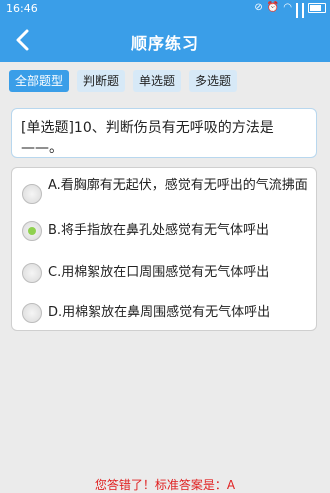 The height and width of the screenshot is (493, 330). I want to click on option-d: D.用棉絮放在鼻周围感觉有无气体呼出, so click(164, 314).